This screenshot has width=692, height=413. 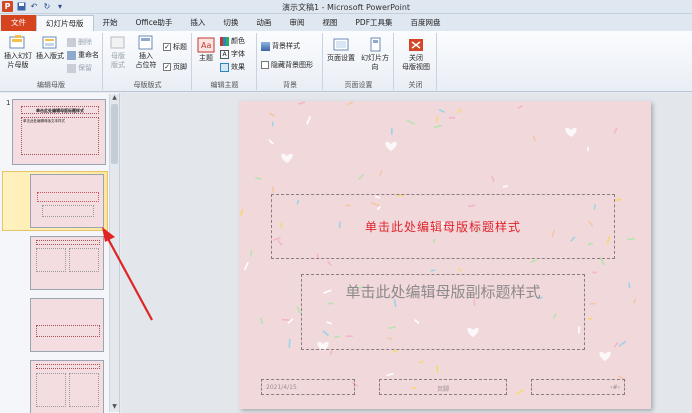 I want to click on thumbnail-layout-3-title, so click(x=68, y=242).